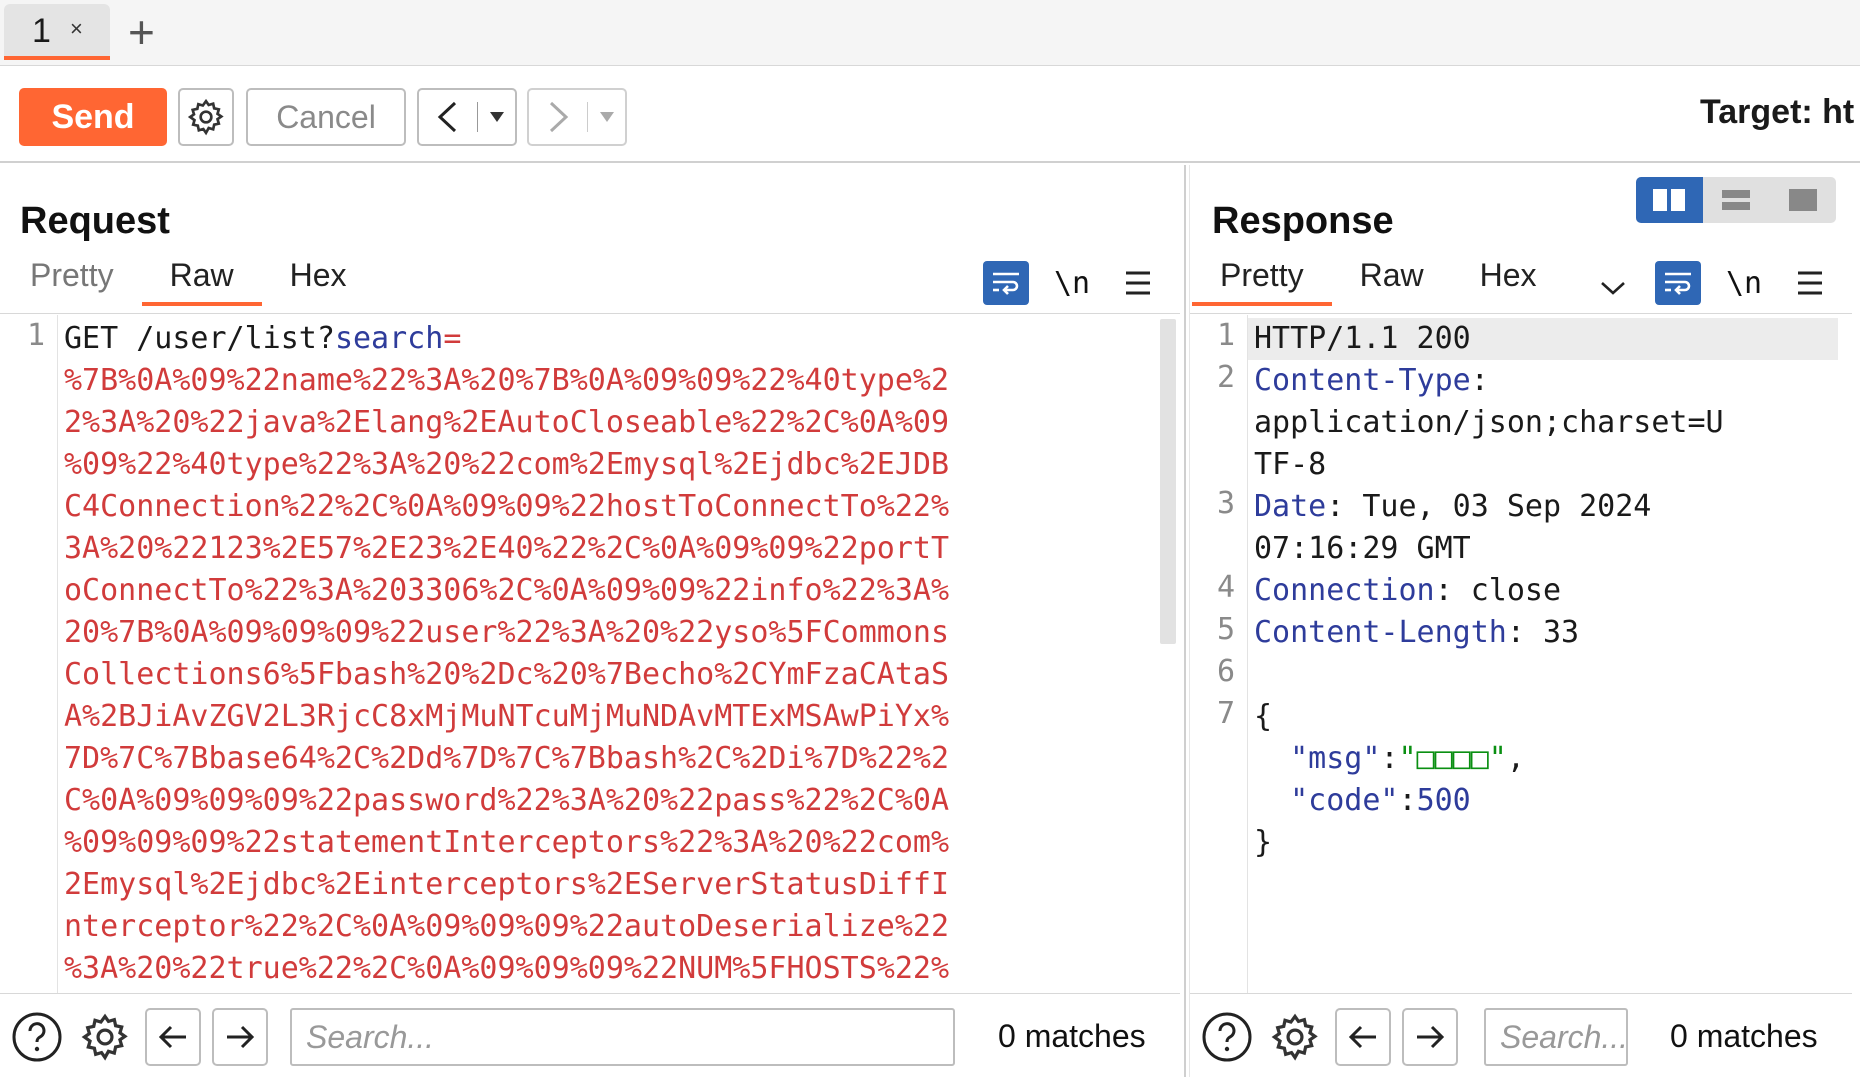 The image size is (1860, 1077). I want to click on response-view-tabs: Pretty Raw Hex, so click(1378, 278).